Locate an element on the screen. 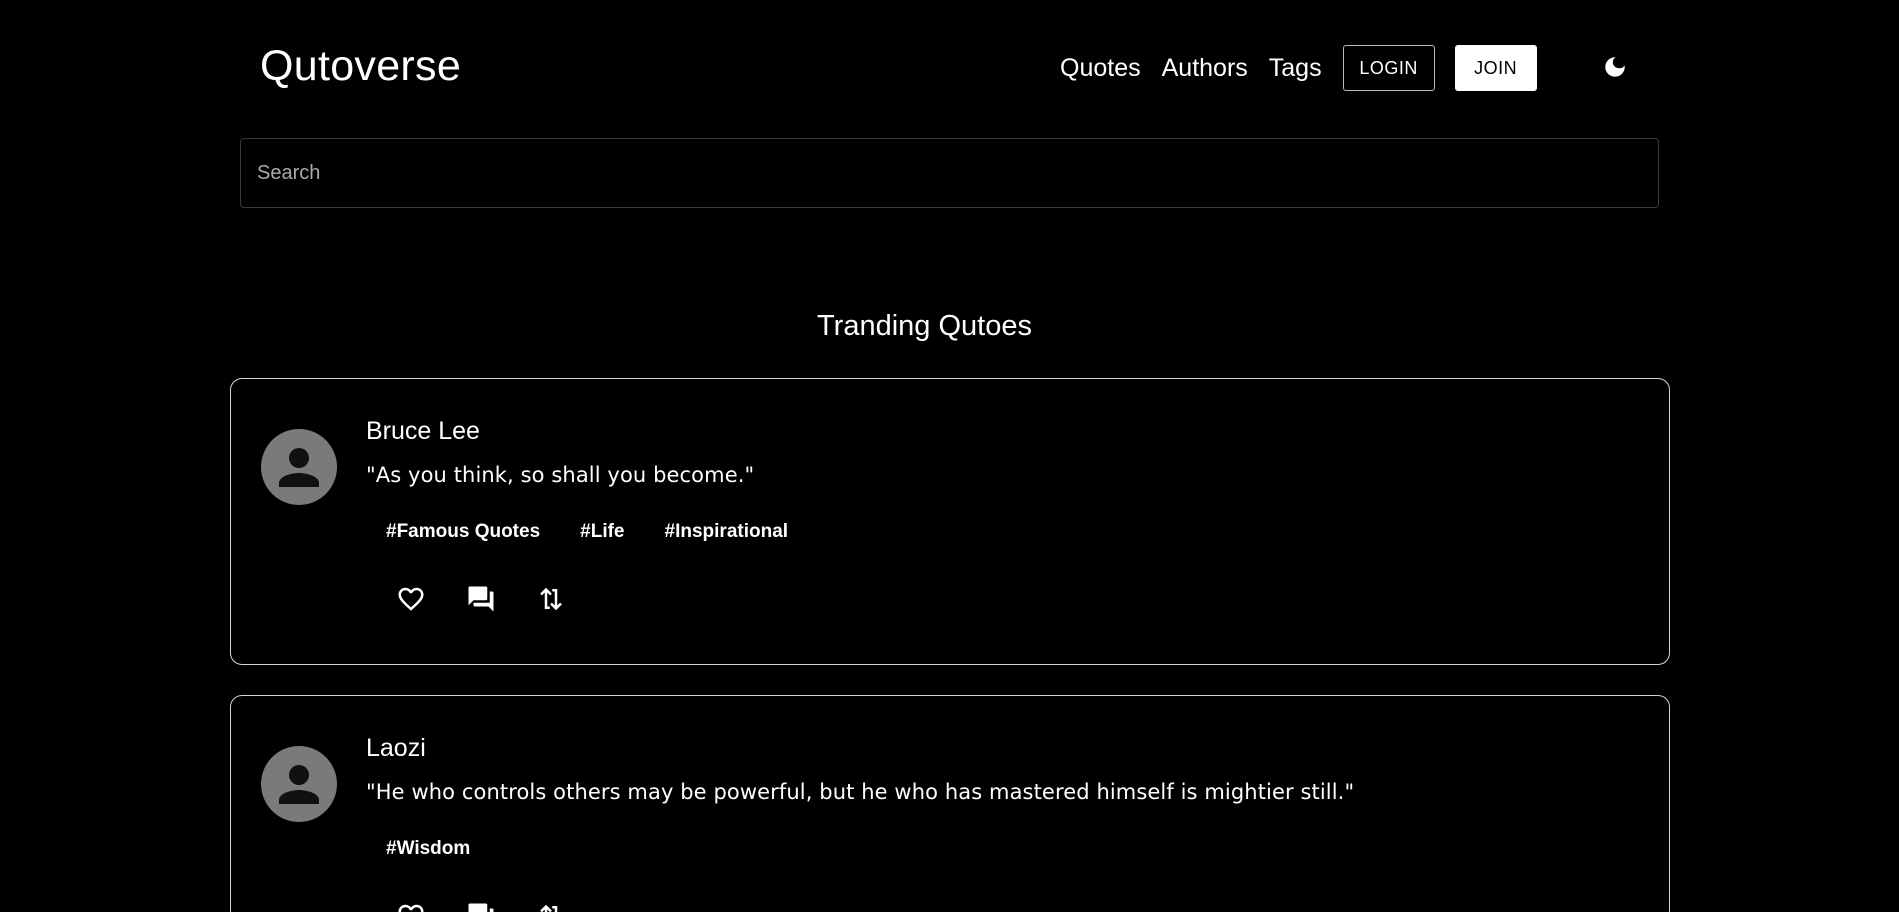 The width and height of the screenshot is (1899, 912). login-button: LOGIN is located at coordinates (1388, 68).